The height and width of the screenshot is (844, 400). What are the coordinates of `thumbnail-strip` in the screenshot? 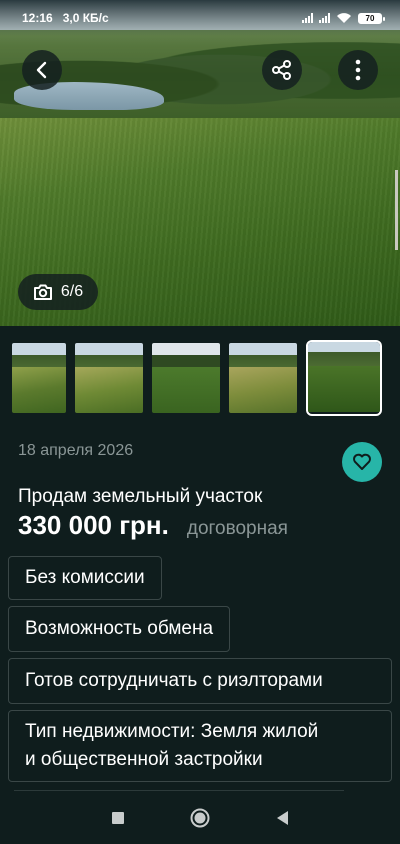 It's located at (198, 378).